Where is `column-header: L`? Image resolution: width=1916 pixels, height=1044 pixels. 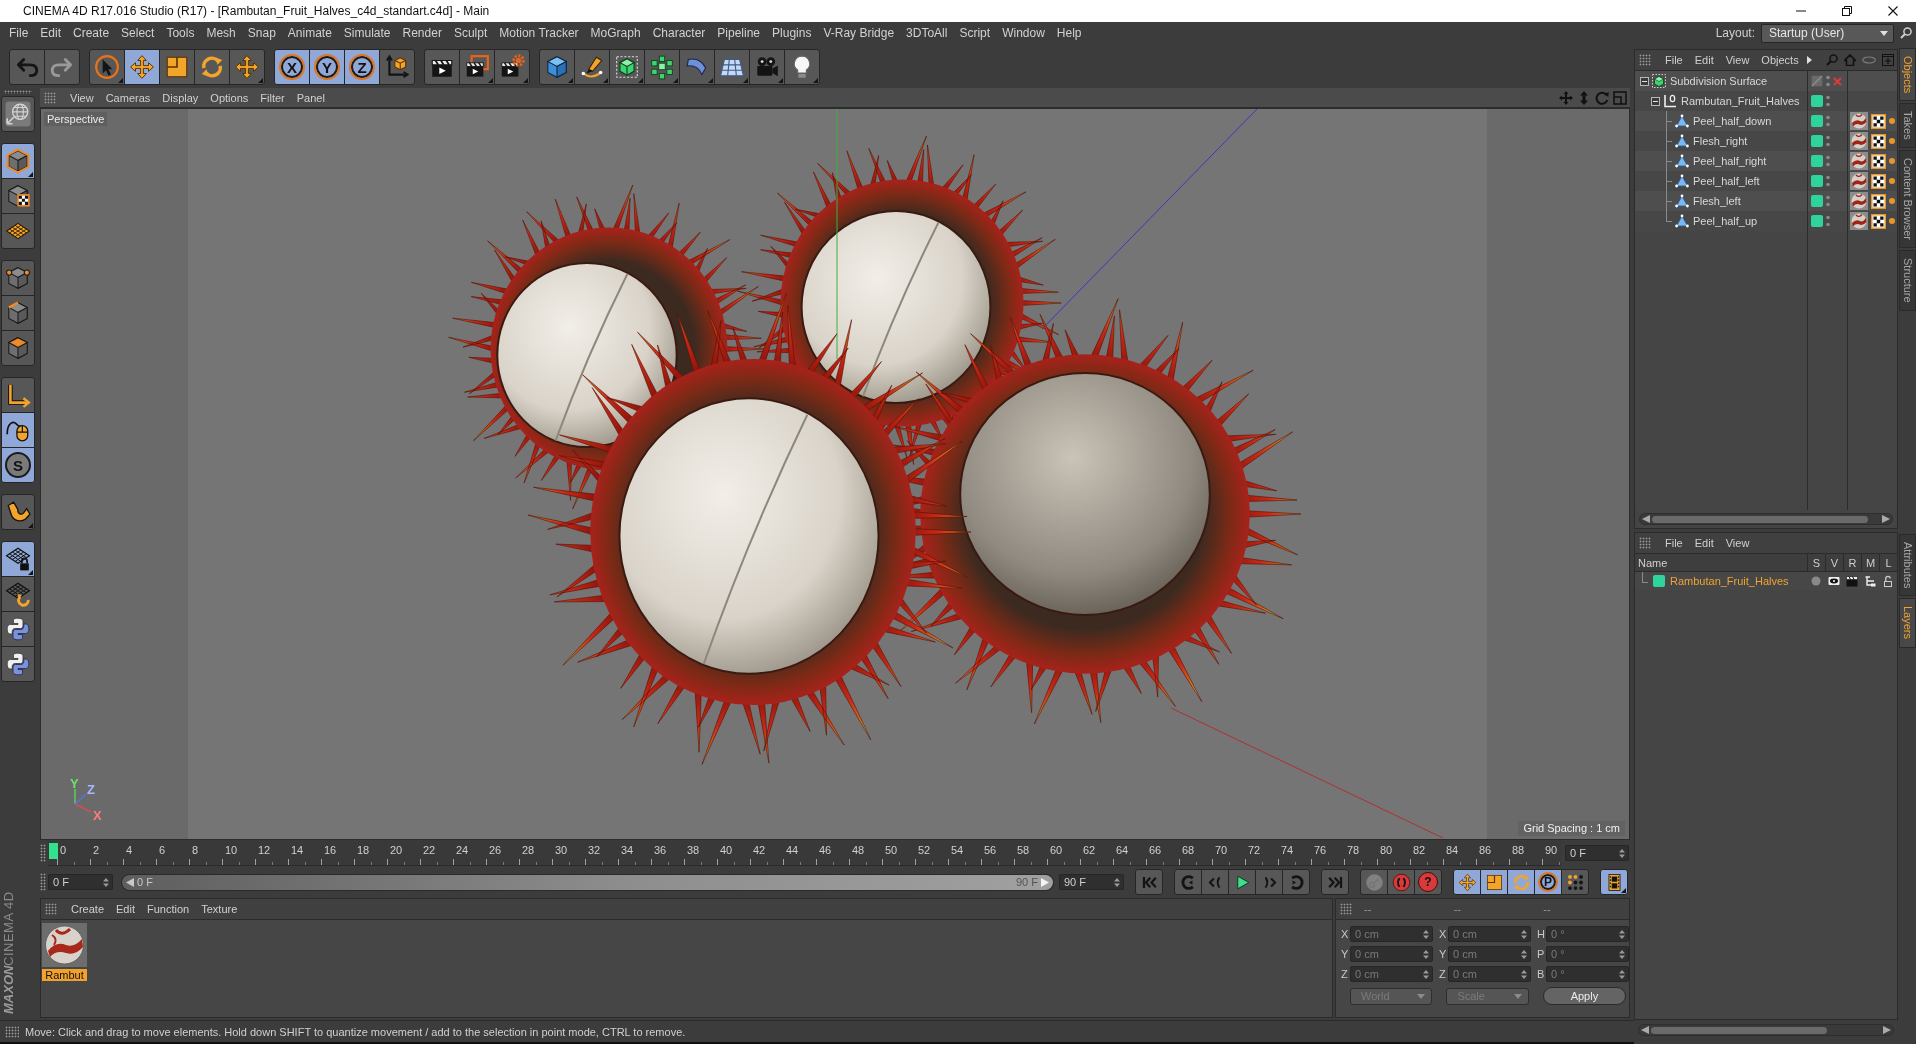
column-header: L is located at coordinates (1888, 562).